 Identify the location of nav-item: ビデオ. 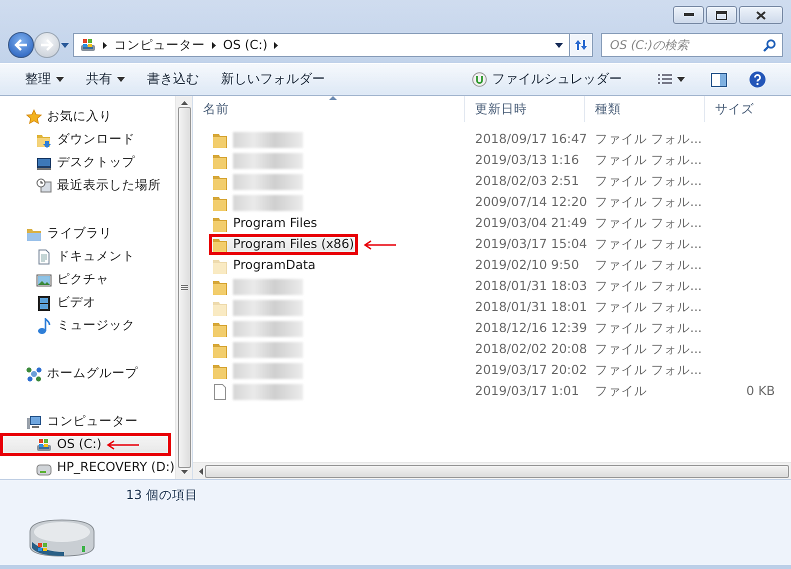
(85, 302).